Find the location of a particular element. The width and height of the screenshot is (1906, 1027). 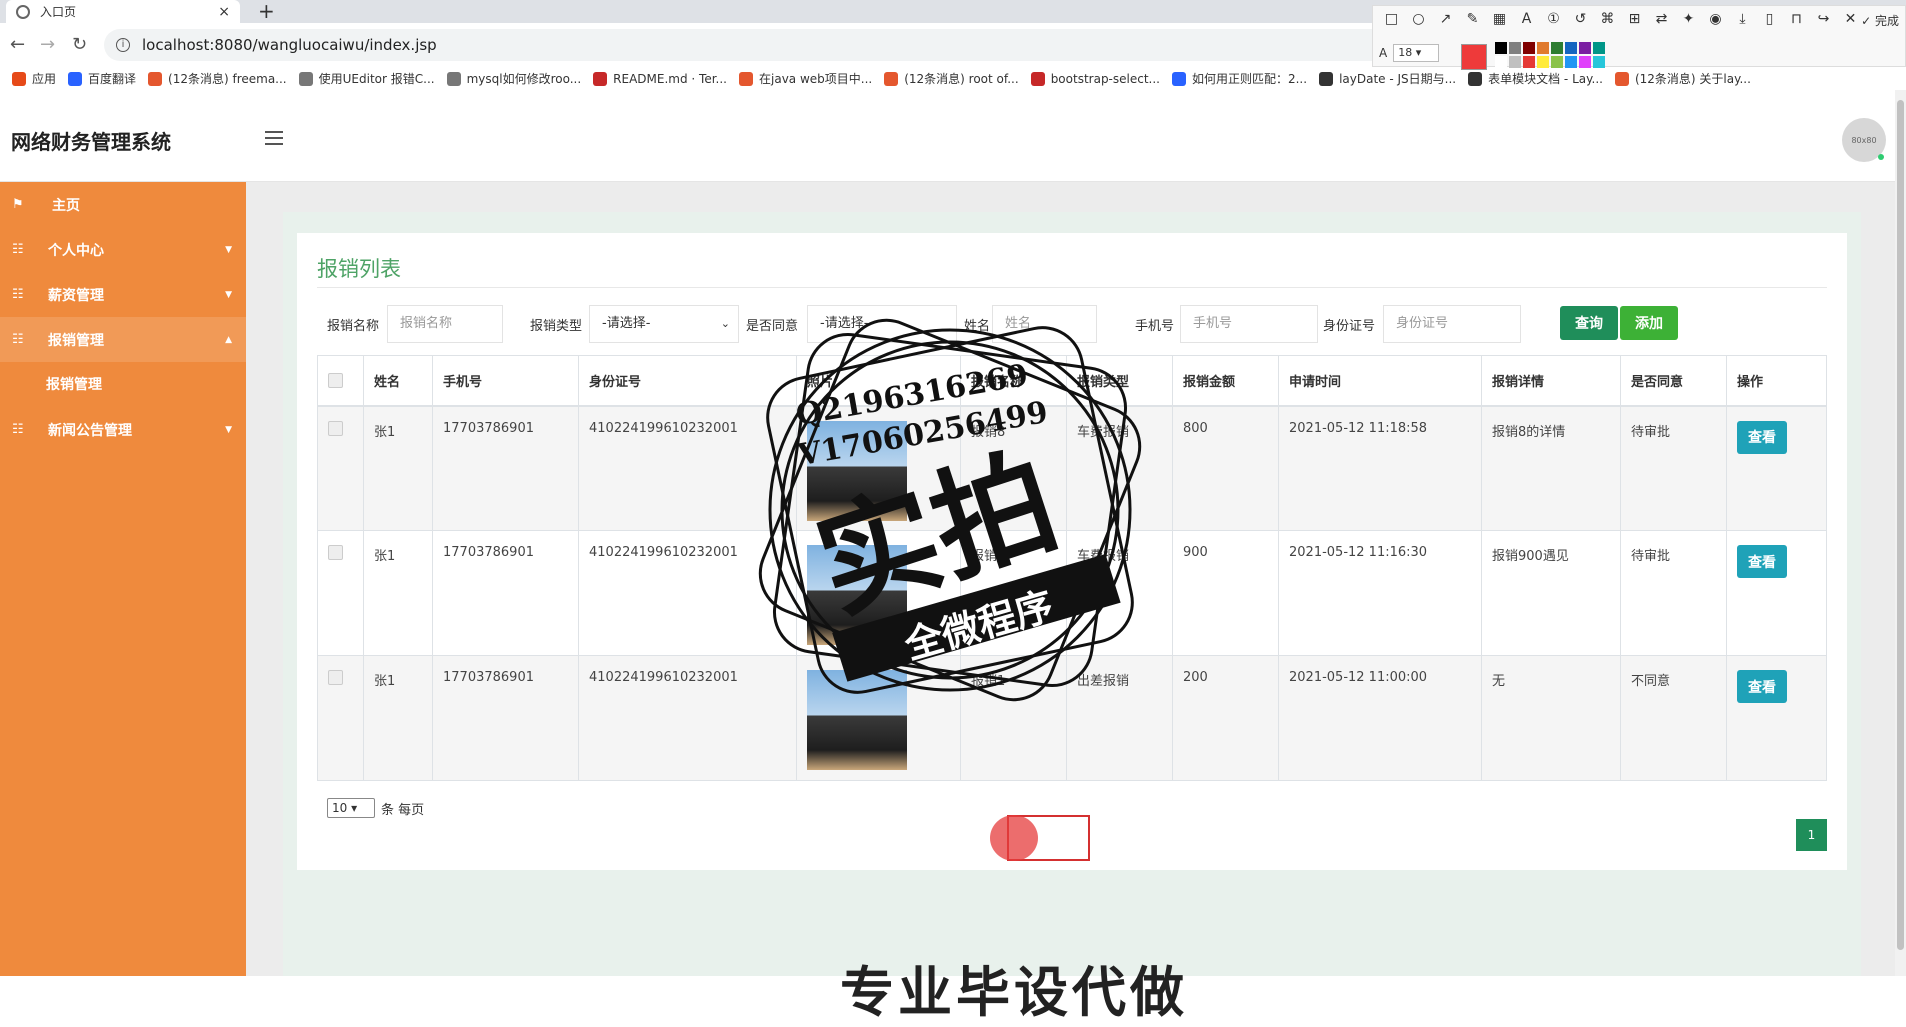

watermark-stamp: Q2196316269 V17060256499 实拍 全微程序 is located at coordinates (950, 510).